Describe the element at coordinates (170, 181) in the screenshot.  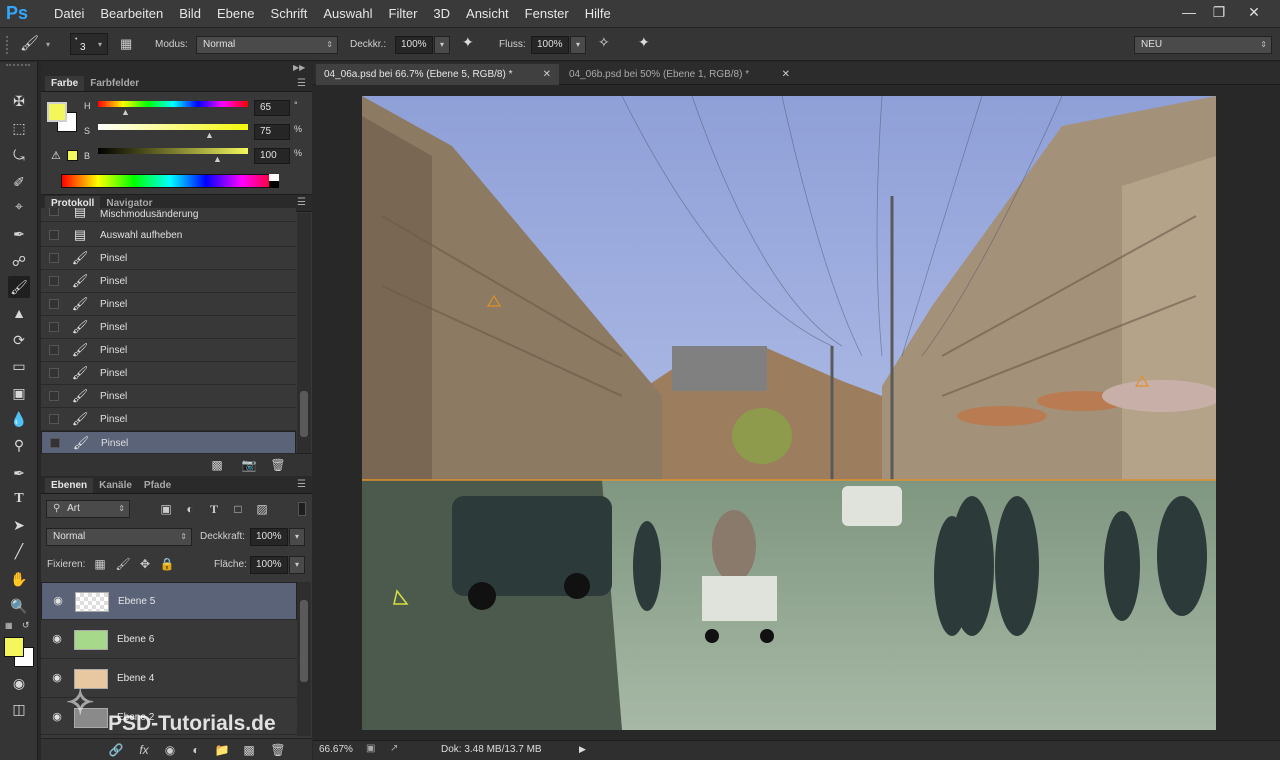
I see `color-spectrum-ramp` at that location.